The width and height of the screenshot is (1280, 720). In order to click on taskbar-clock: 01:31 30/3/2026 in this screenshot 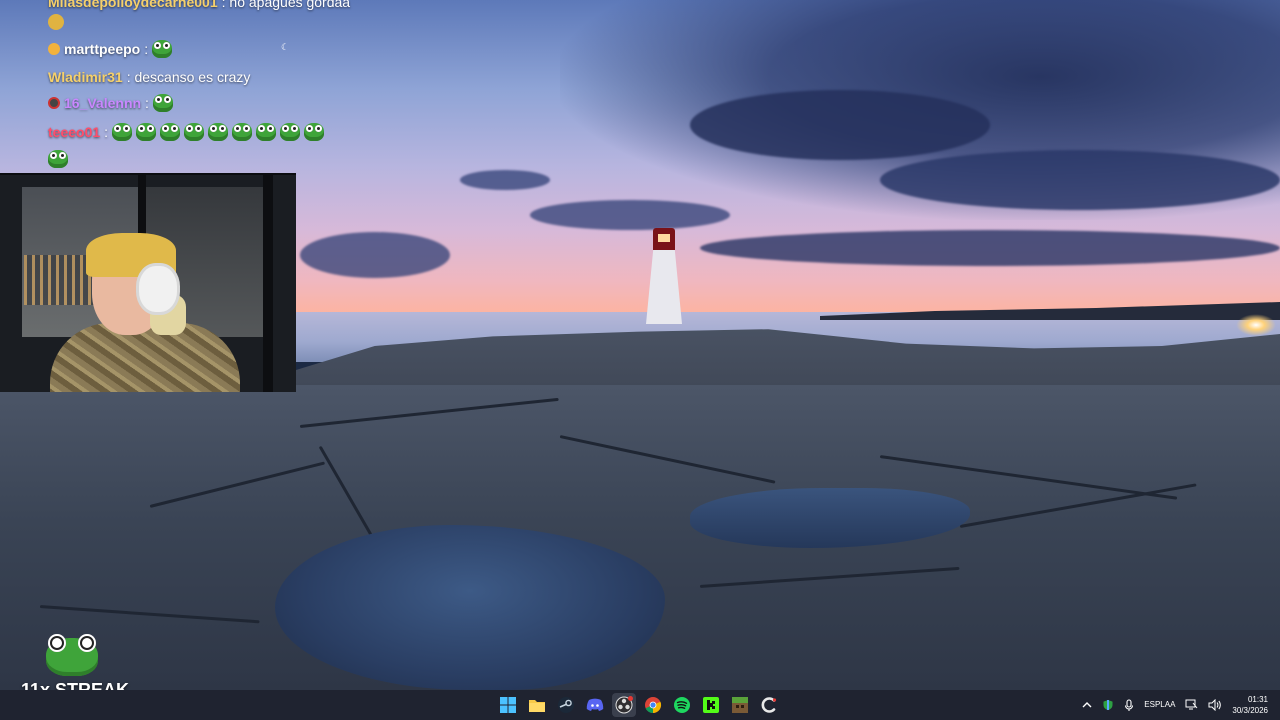, I will do `click(1250, 705)`.